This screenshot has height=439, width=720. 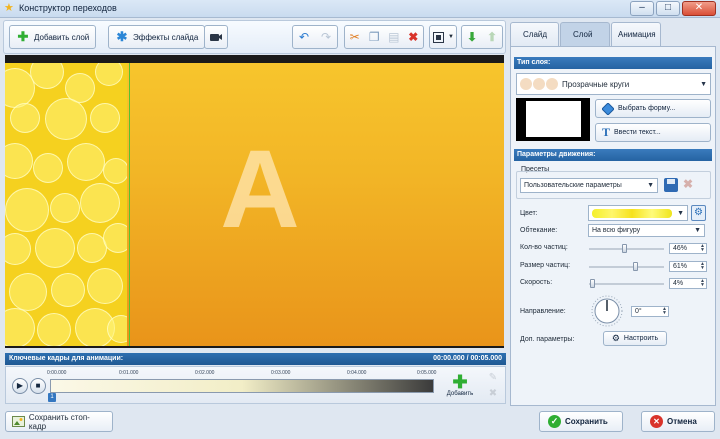 I want to click on add-keyframe-label: Добавить, so click(x=460, y=394).